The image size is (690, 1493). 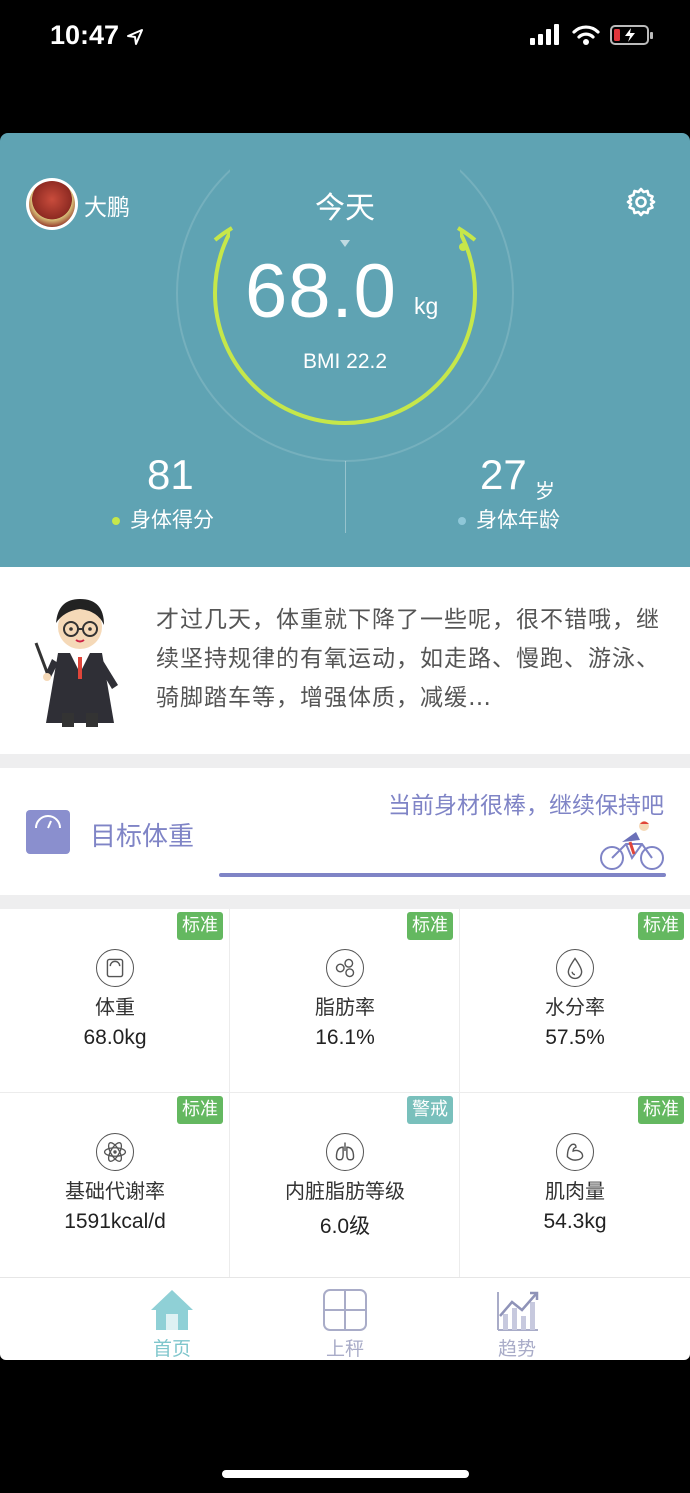 What do you see at coordinates (76, 663) in the screenshot?
I see `wizard-mascot-illustration` at bounding box center [76, 663].